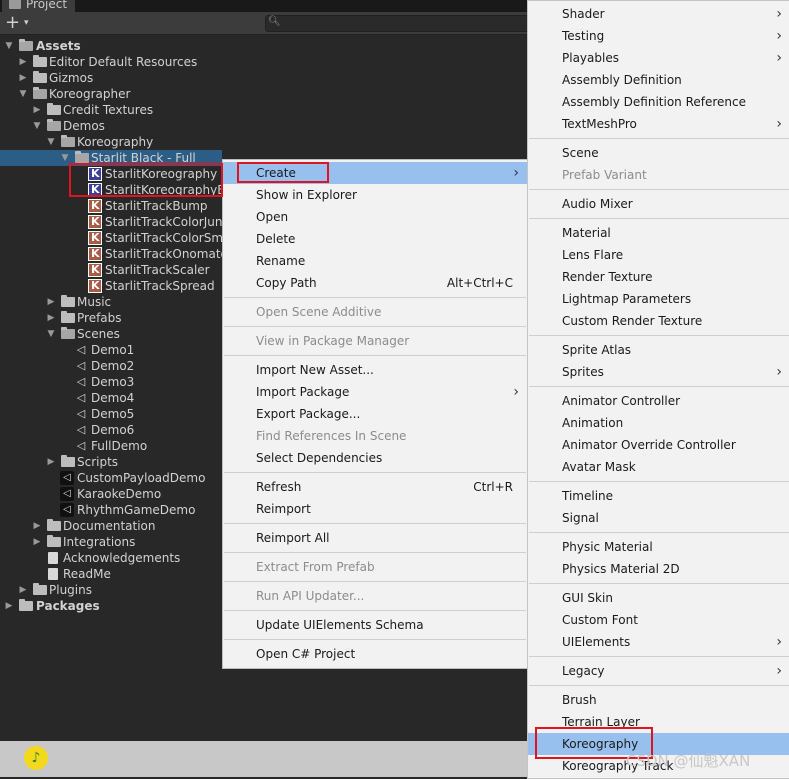 The height and width of the screenshot is (779, 789). What do you see at coordinates (658, 671) in the screenshot?
I see `menu-item-legacy: Legacy ›` at bounding box center [658, 671].